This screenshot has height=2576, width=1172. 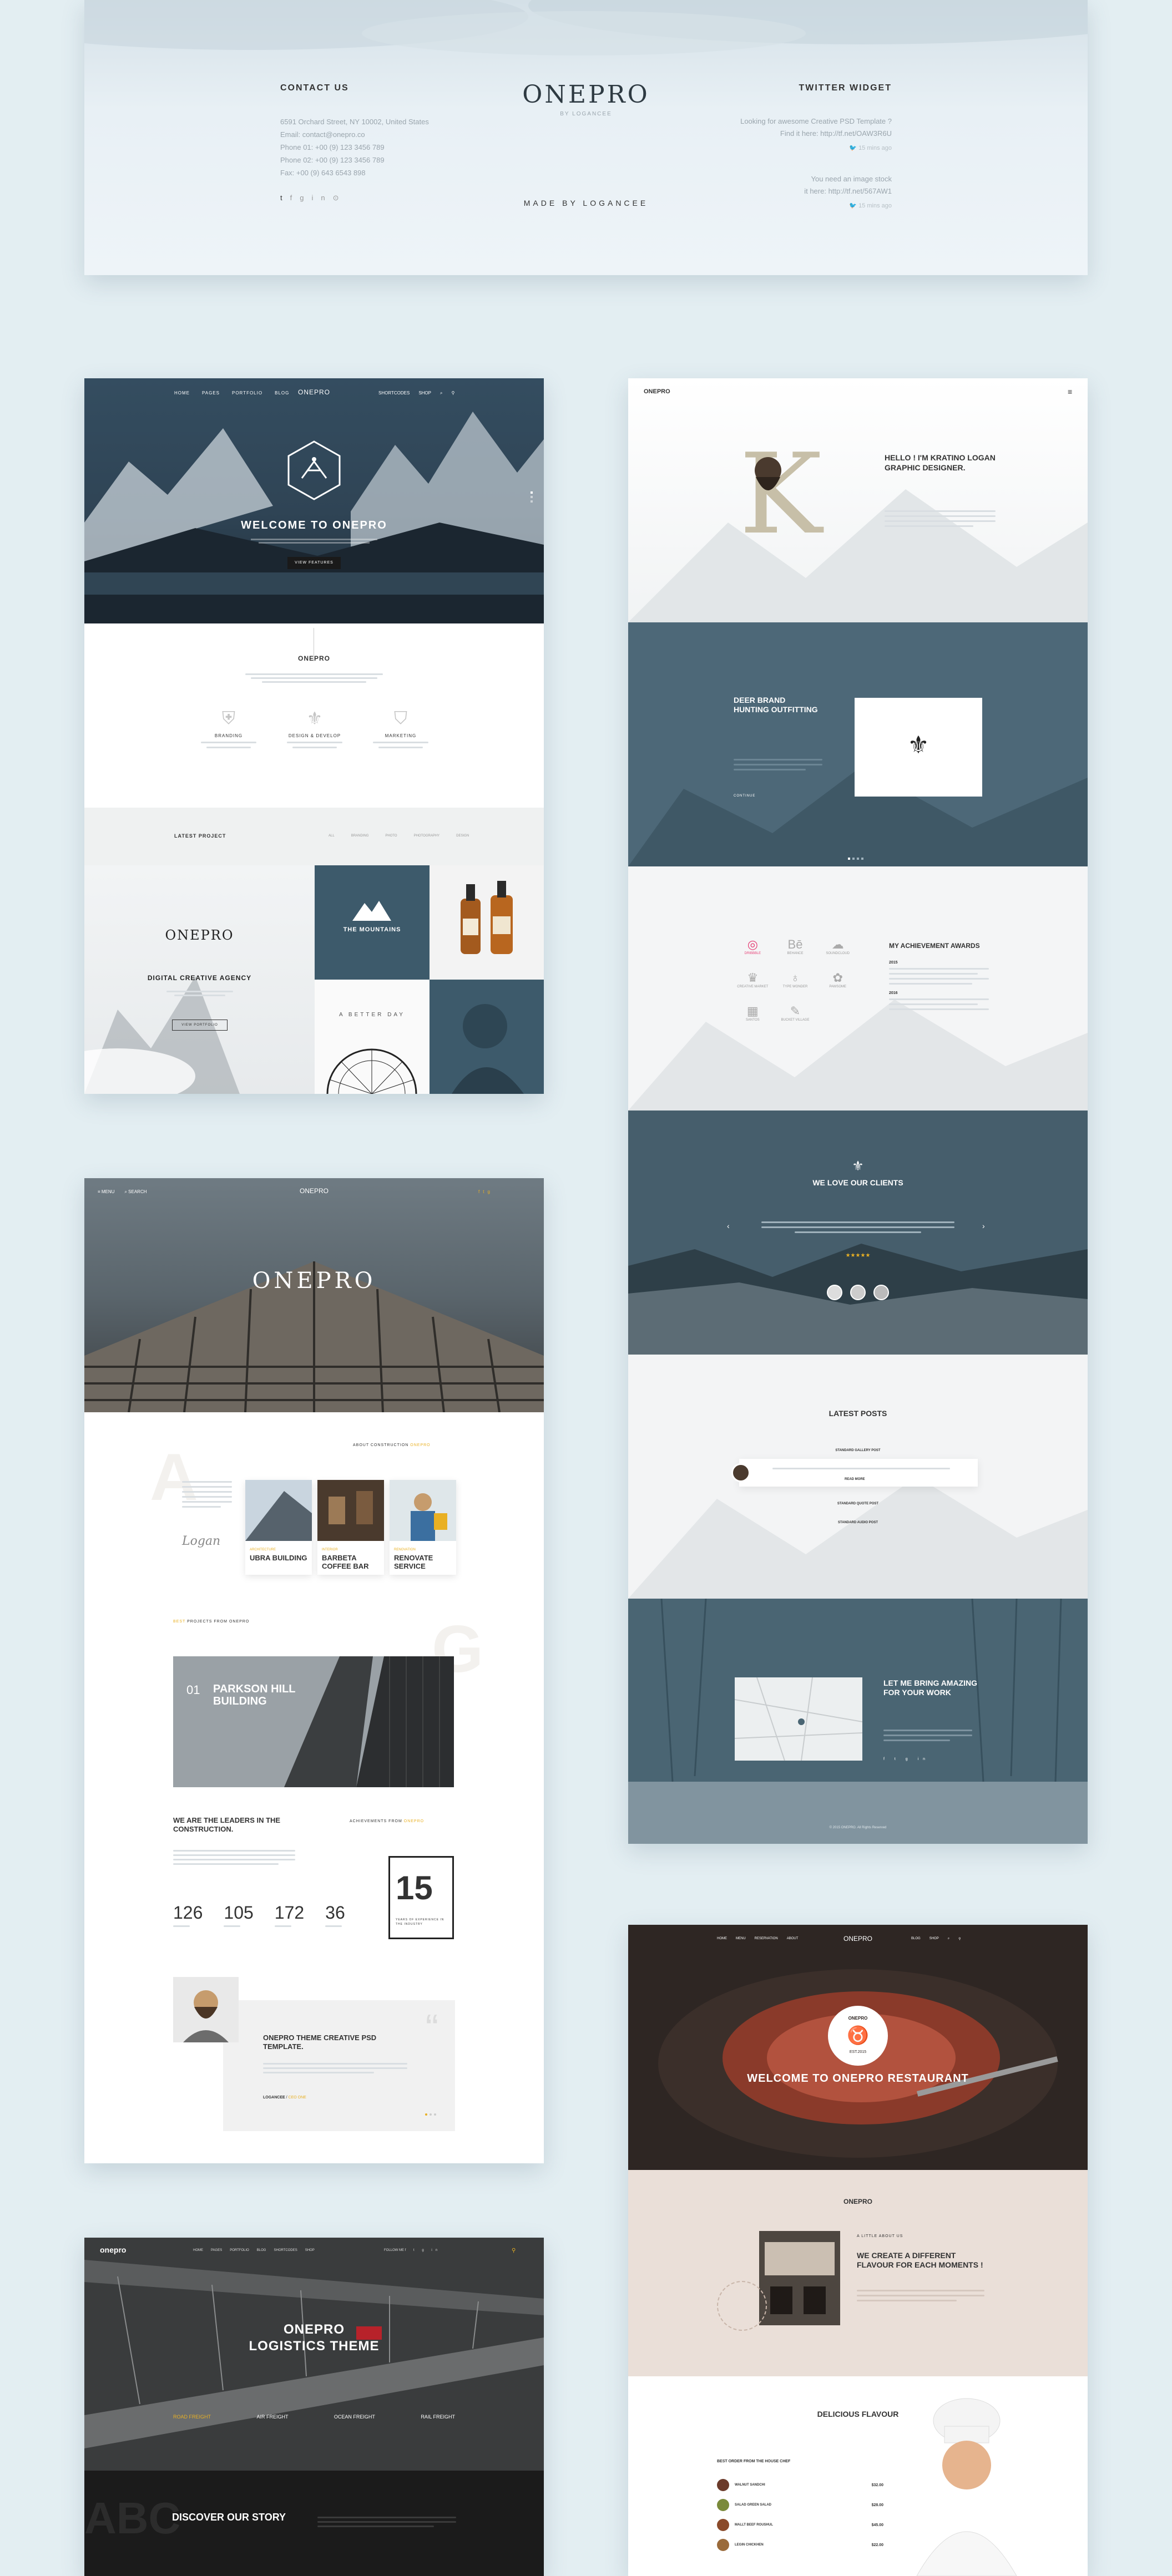 What do you see at coordinates (423, 1527) in the screenshot?
I see `project-card-renovate: RENOVATION RENOVATE SERVICE` at bounding box center [423, 1527].